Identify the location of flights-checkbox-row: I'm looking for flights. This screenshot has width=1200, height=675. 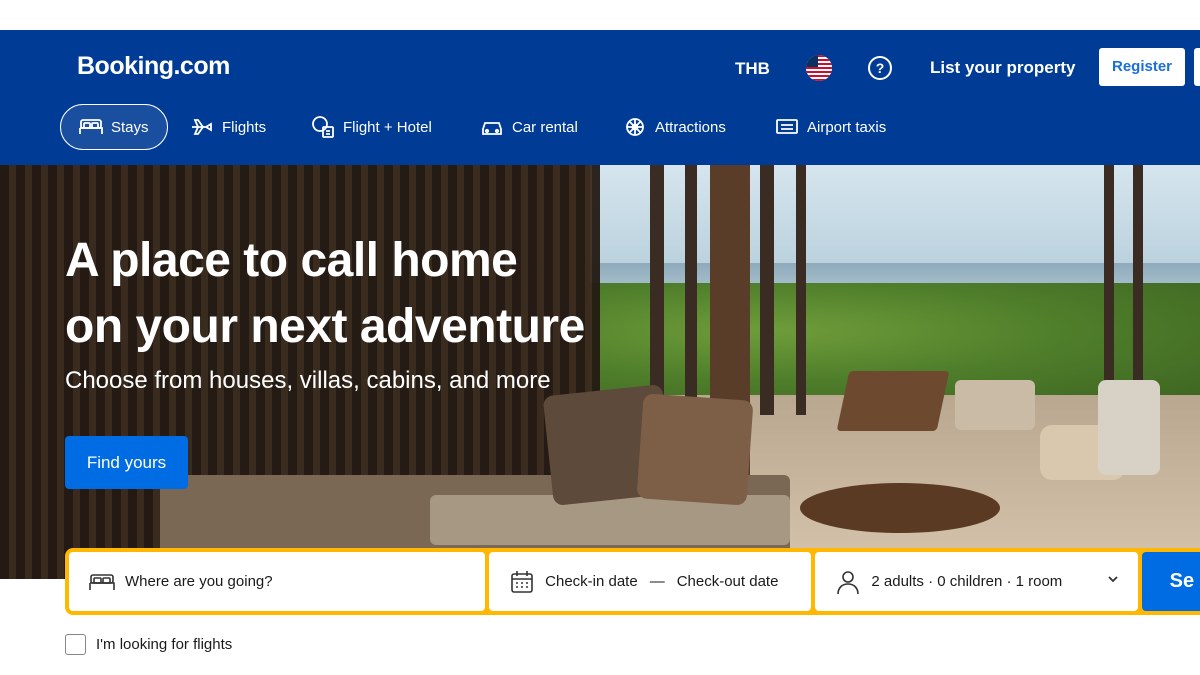
(148, 644).